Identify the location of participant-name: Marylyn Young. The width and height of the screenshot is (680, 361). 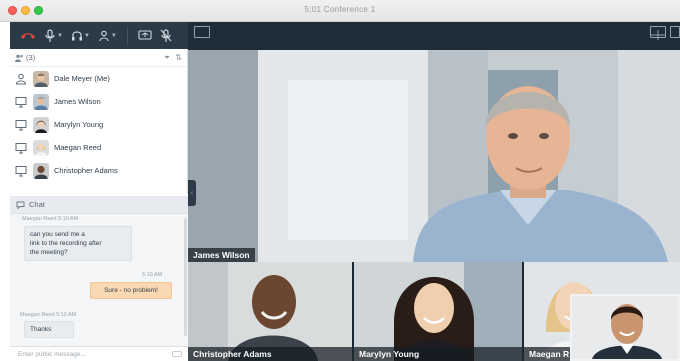
(79, 124).